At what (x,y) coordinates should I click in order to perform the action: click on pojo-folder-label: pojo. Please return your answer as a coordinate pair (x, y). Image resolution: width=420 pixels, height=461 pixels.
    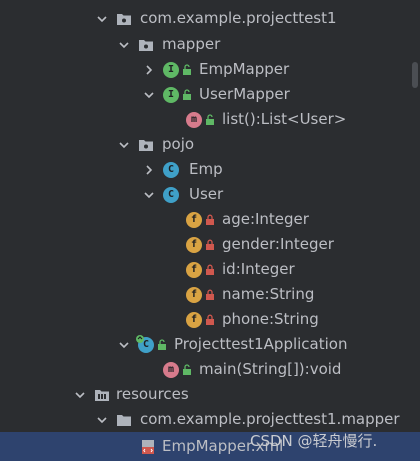
    Looking at the image, I should click on (178, 144).